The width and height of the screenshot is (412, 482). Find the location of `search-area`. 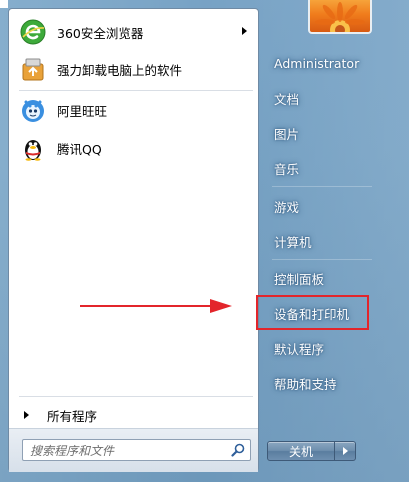

search-area is located at coordinates (133, 450).